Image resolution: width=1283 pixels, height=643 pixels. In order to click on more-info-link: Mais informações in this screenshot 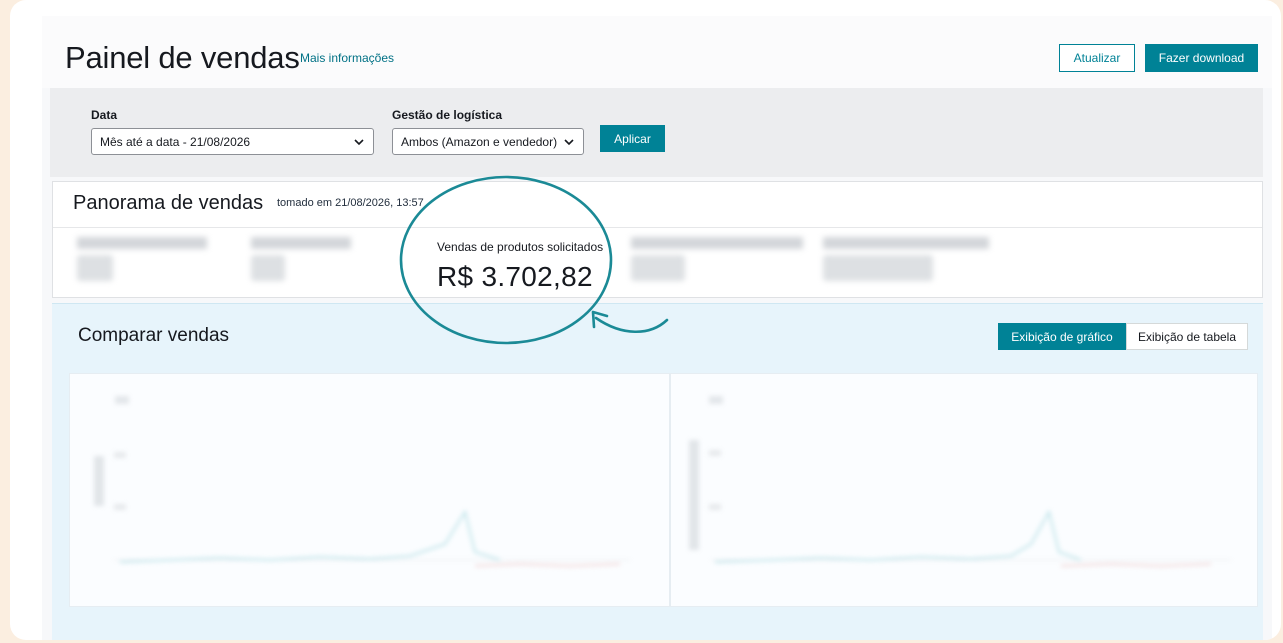, I will do `click(347, 58)`.